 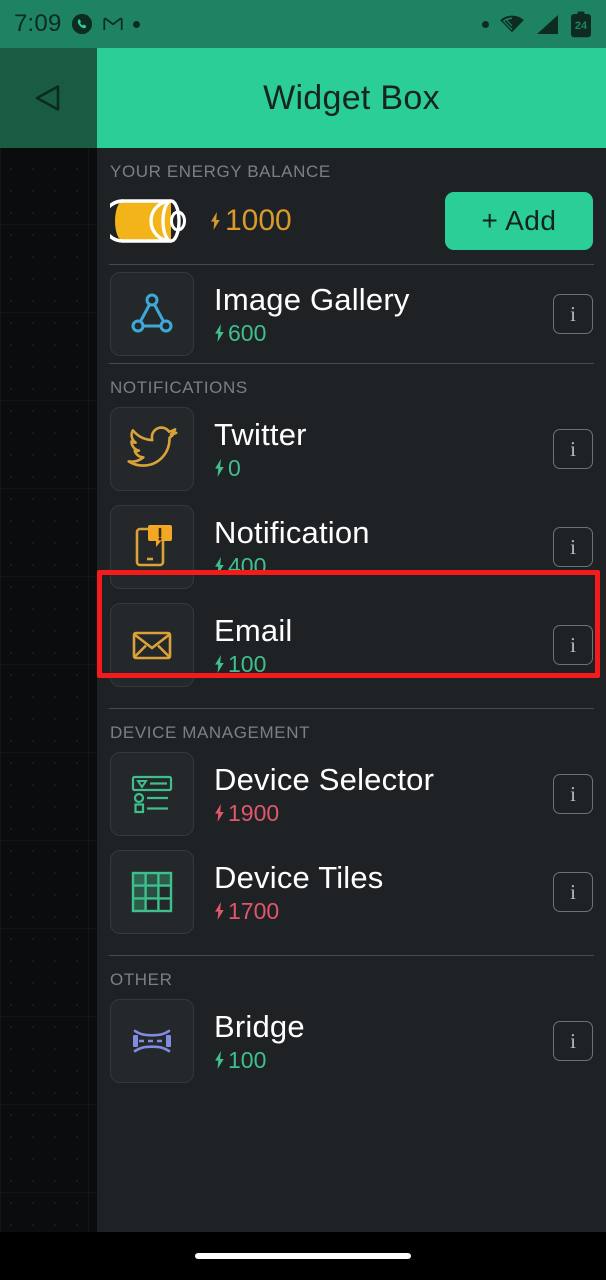 I want to click on battery-icon: 24, so click(x=581, y=24).